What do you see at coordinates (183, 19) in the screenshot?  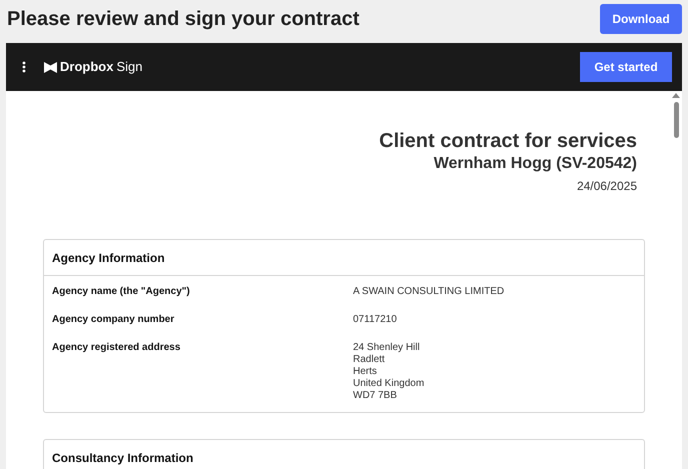 I see `page-title: Please review and sign your contract` at bounding box center [183, 19].